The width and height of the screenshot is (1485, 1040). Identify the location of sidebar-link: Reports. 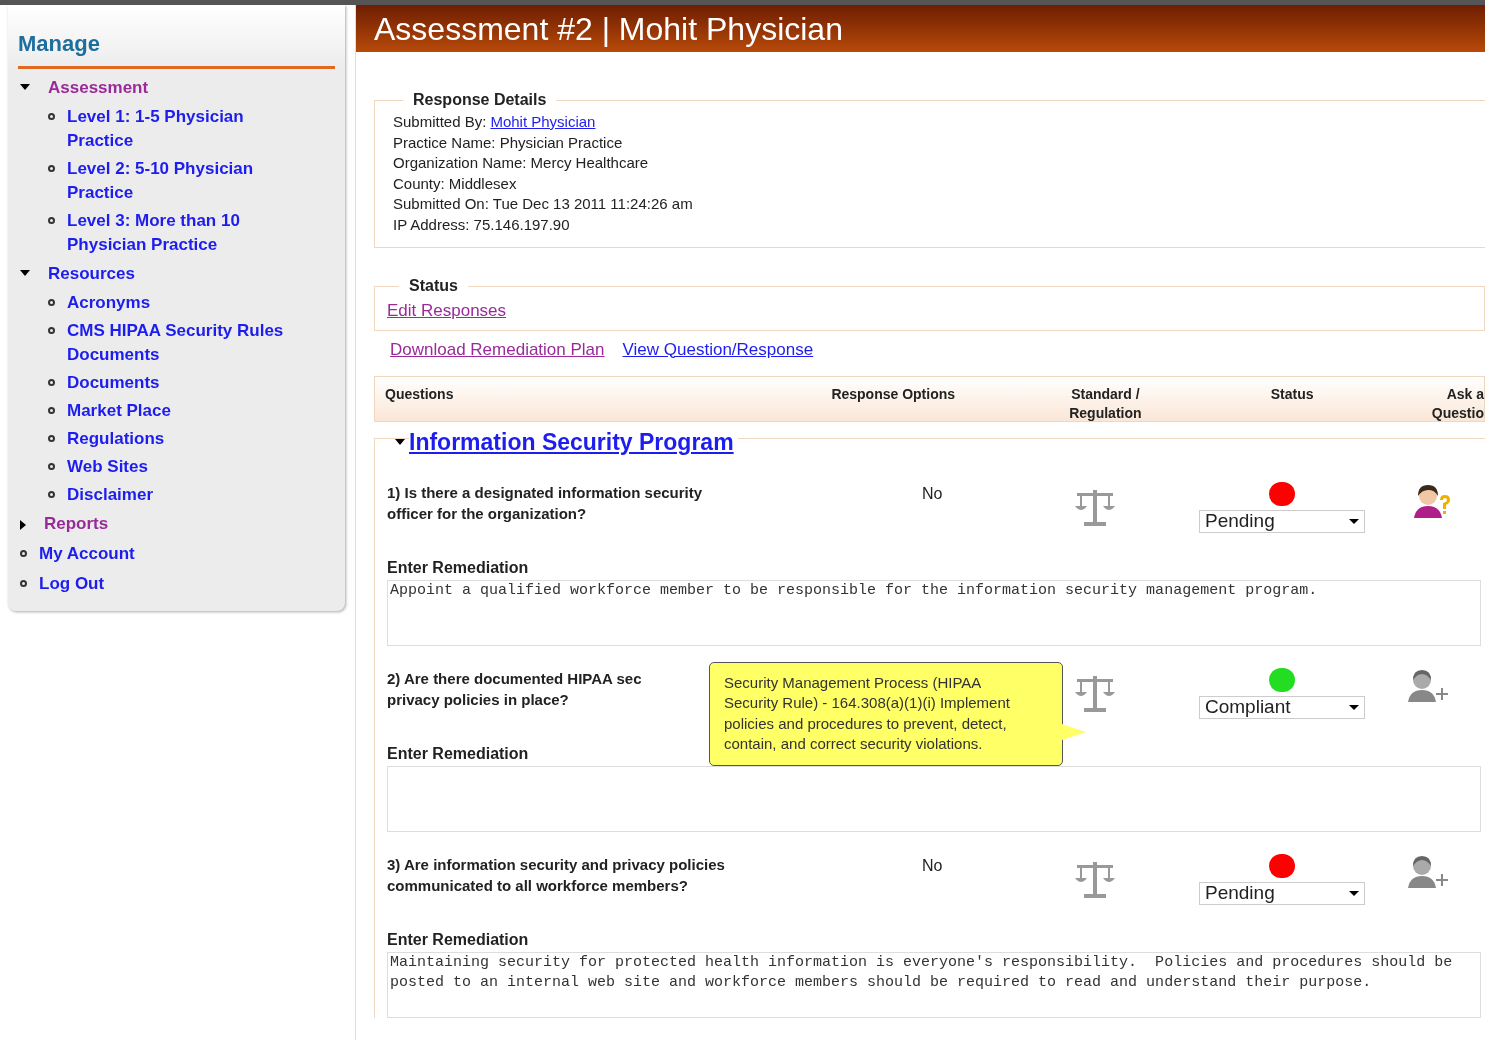
(76, 524).